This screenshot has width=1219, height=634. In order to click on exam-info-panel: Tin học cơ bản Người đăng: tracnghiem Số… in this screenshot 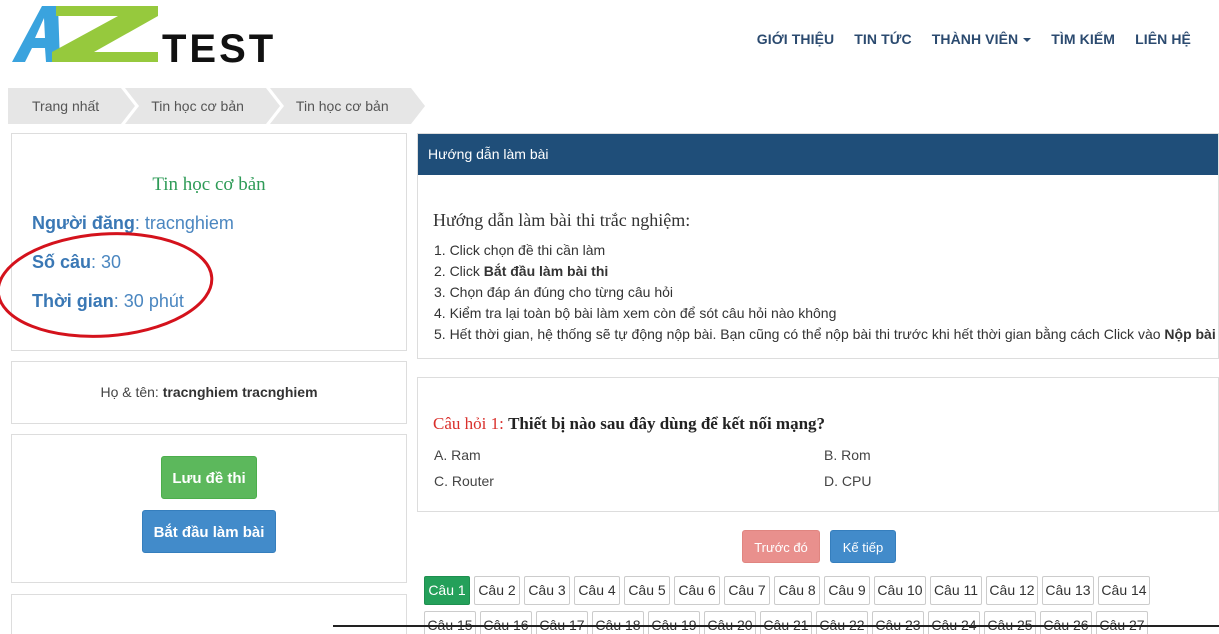, I will do `click(209, 242)`.